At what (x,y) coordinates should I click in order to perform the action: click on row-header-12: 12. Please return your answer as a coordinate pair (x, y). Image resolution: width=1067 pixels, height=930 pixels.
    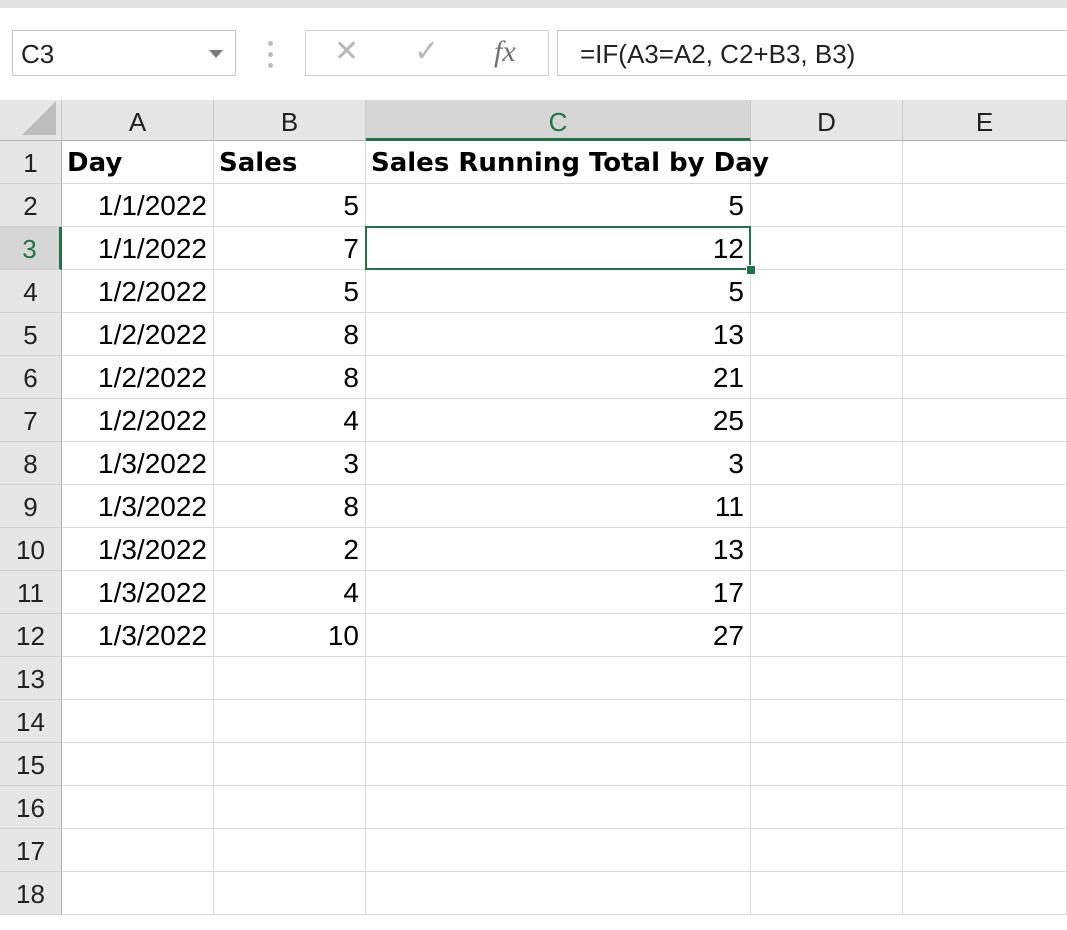
    Looking at the image, I should click on (31, 635).